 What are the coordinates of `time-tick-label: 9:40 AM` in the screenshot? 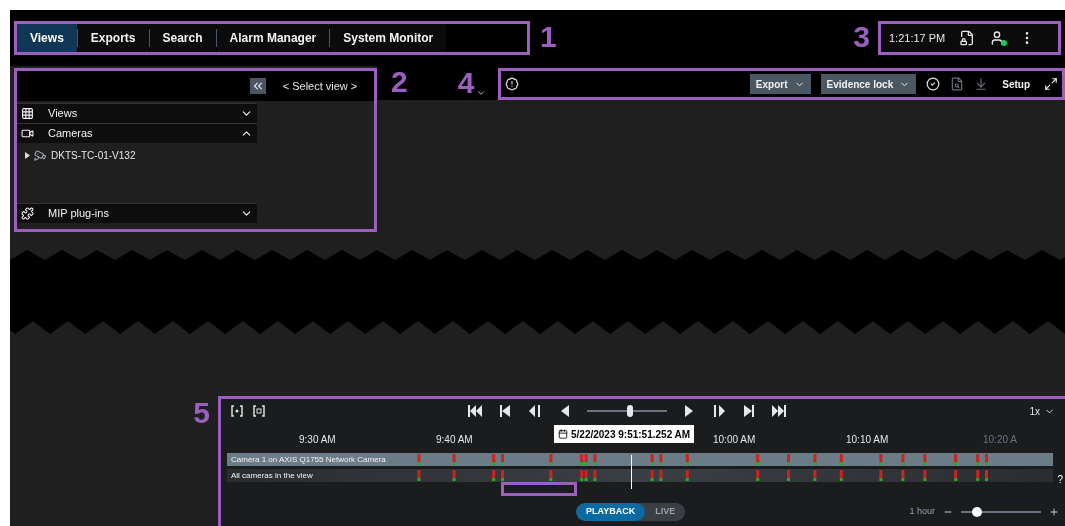 It's located at (454, 440).